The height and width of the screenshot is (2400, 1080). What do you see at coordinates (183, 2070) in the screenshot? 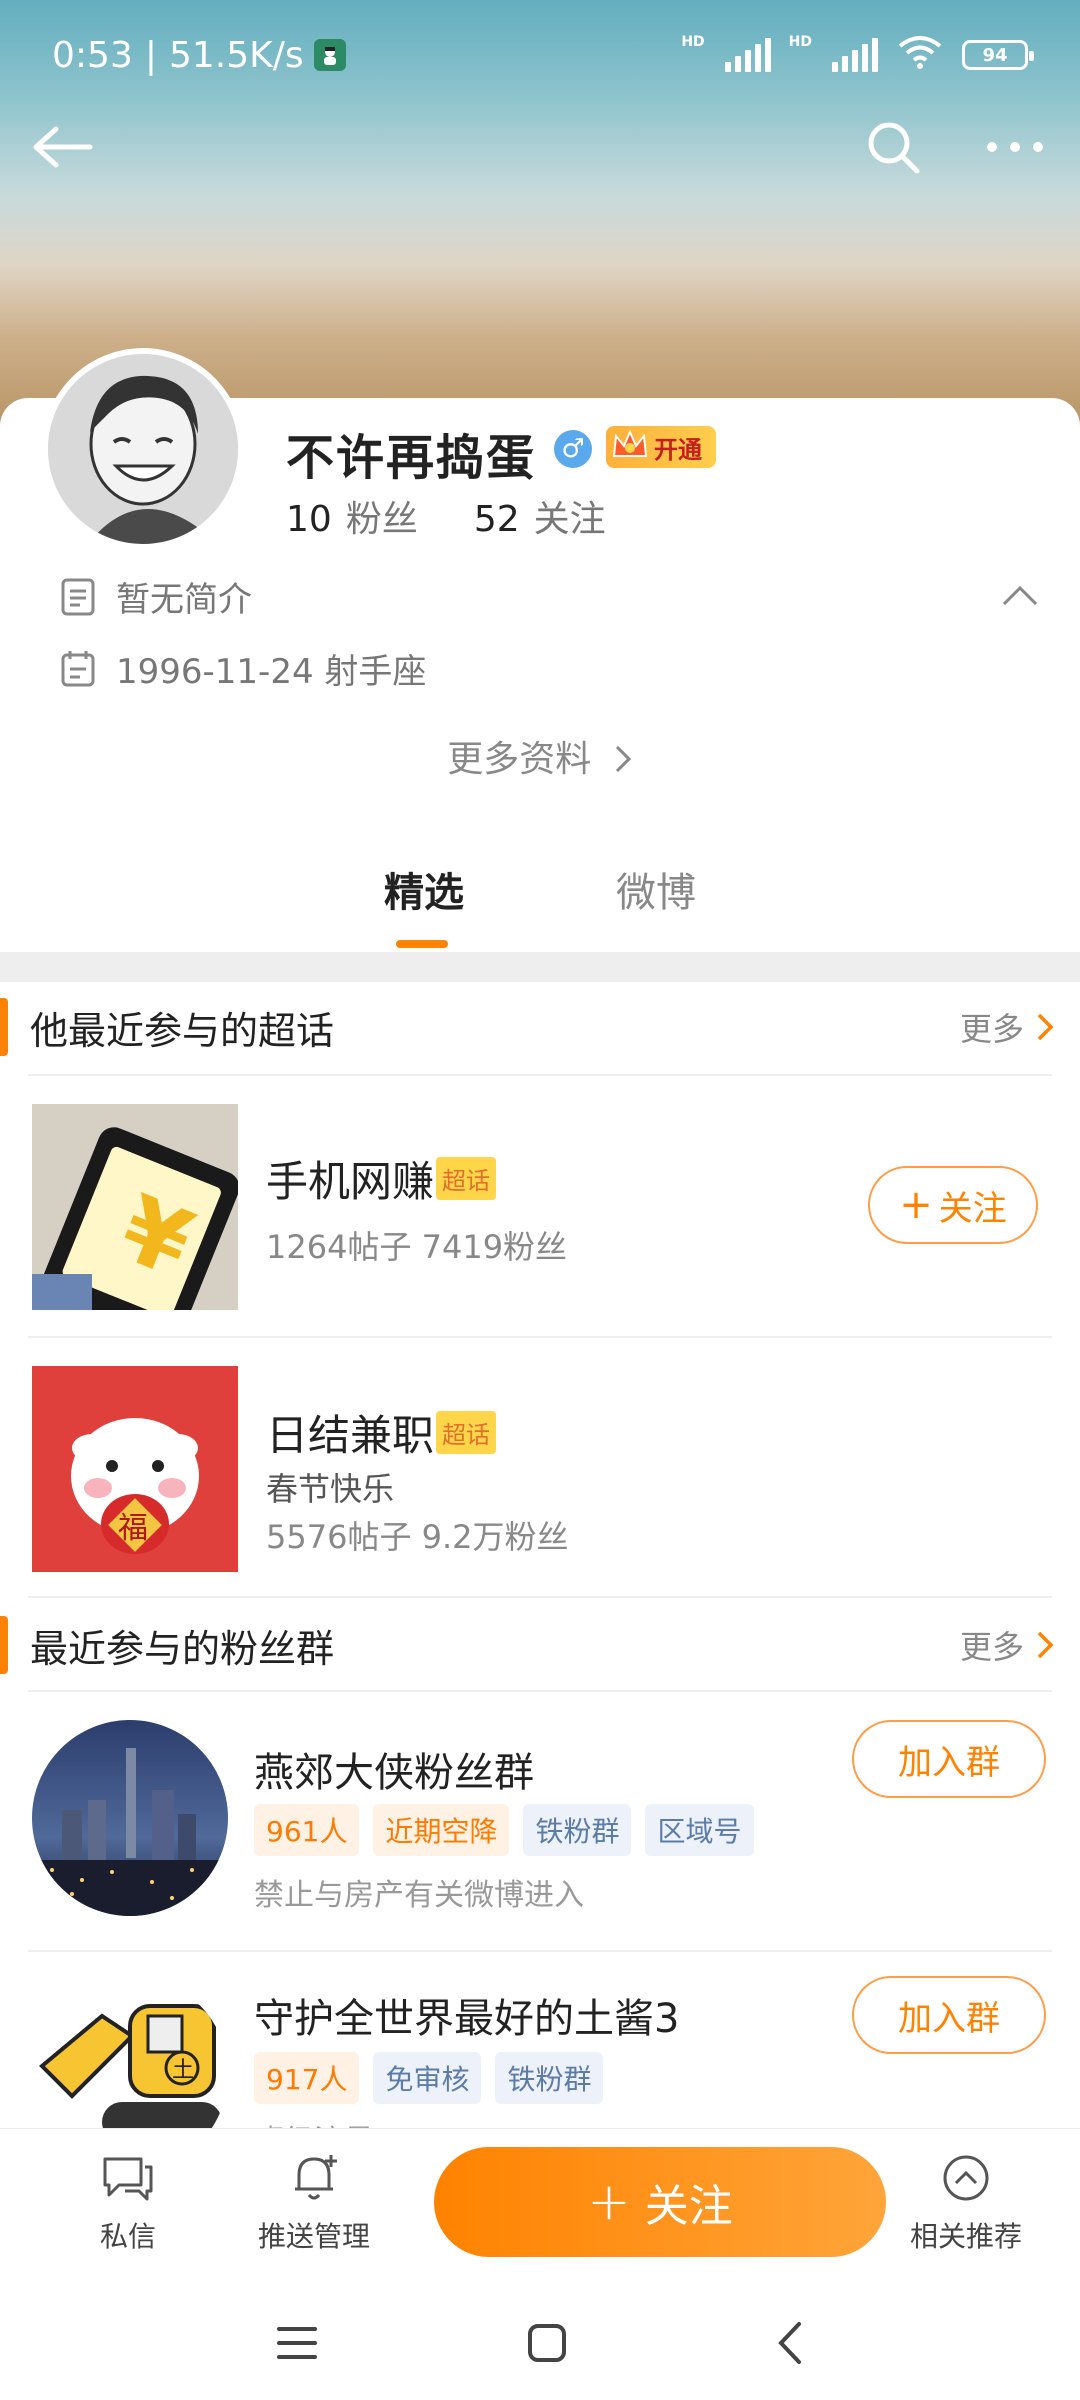
I see `svg-text: 土` at bounding box center [183, 2070].